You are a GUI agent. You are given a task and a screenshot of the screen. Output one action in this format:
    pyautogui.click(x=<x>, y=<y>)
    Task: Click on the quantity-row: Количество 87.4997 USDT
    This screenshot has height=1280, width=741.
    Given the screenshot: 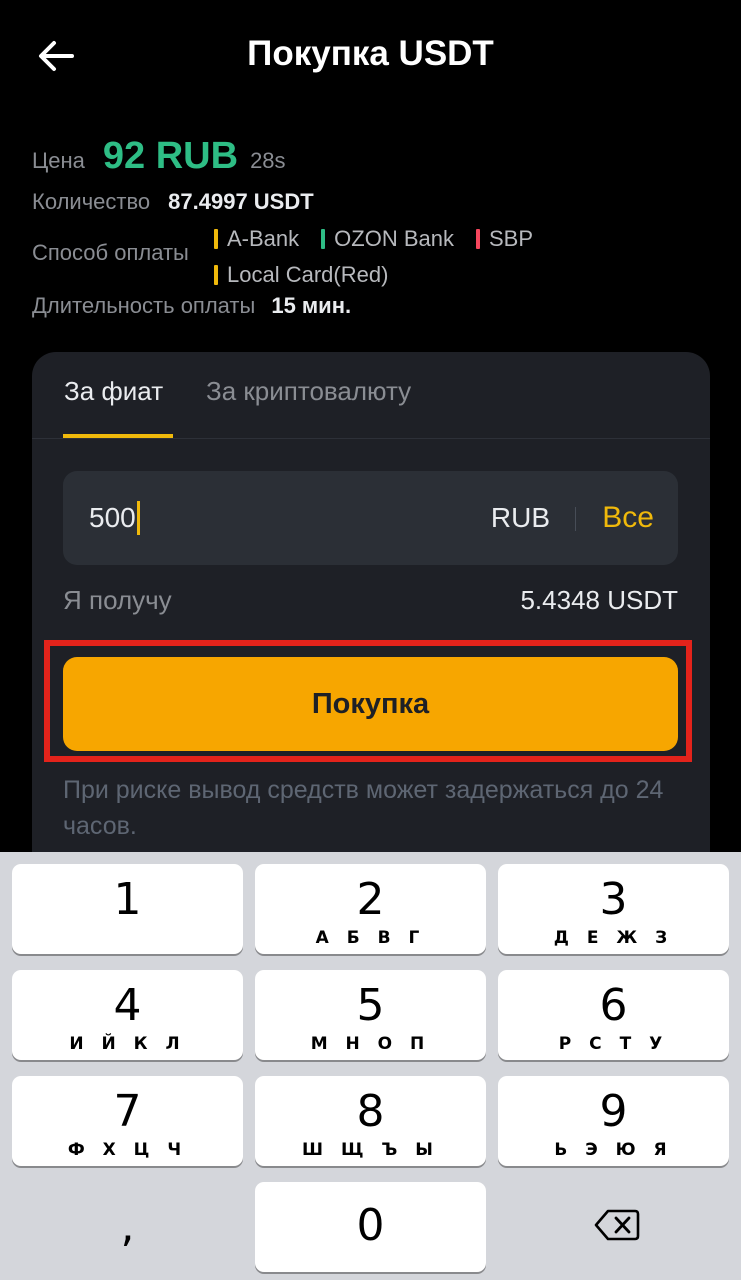 What is the action you would take?
    pyautogui.click(x=173, y=202)
    